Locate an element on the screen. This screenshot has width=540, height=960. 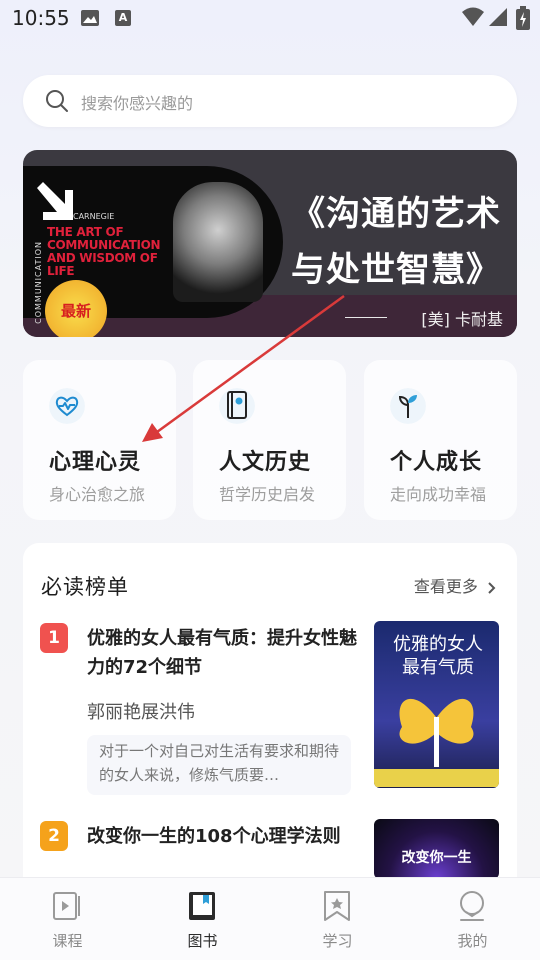
book-title: 改变你一生的108个心理学法则 is located at coordinates (214, 836).